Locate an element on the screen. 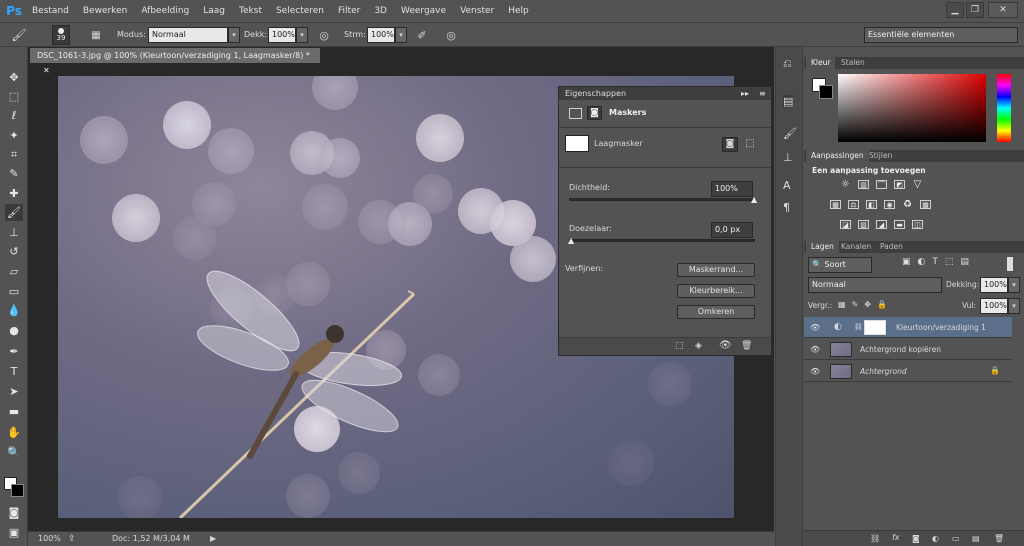 This screenshot has width=1024, height=546. layer-filter-select: 🔍 Soort is located at coordinates (840, 265).